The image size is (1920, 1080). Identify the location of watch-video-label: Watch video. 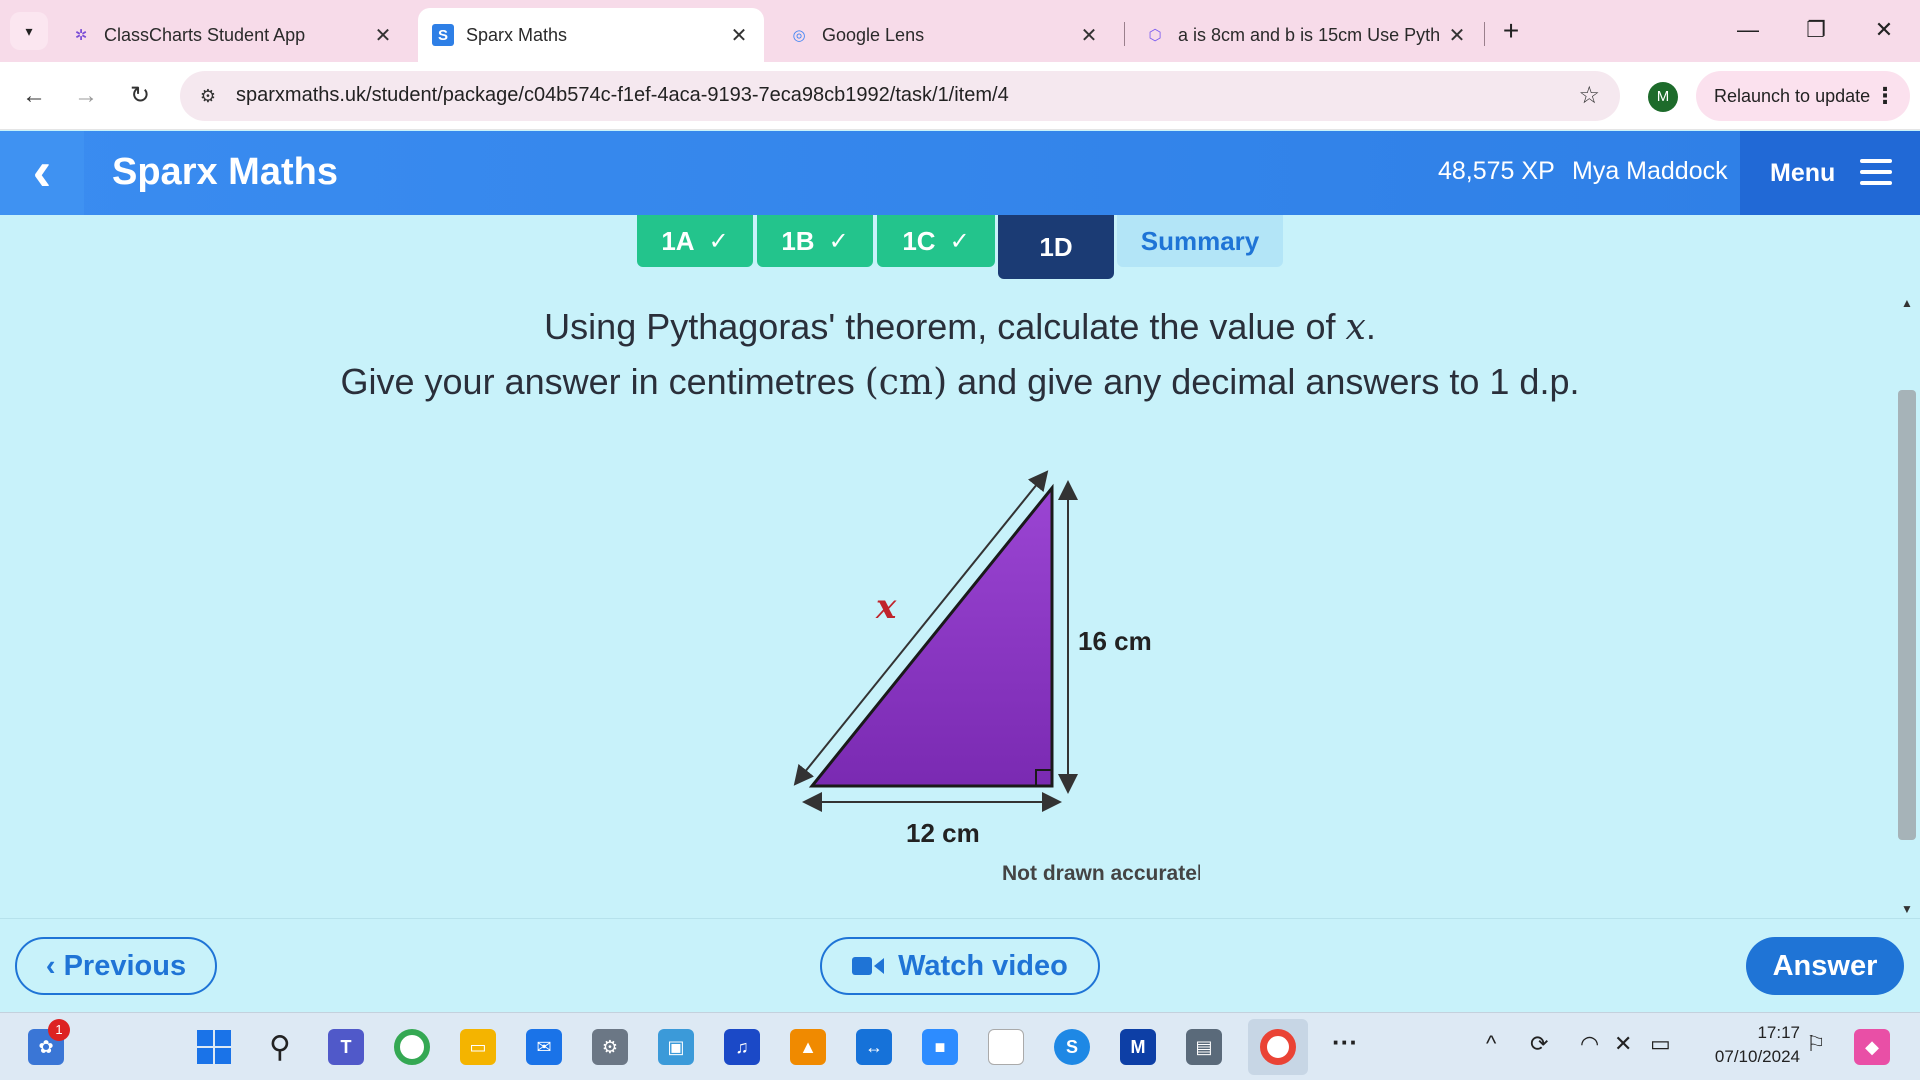
(983, 965).